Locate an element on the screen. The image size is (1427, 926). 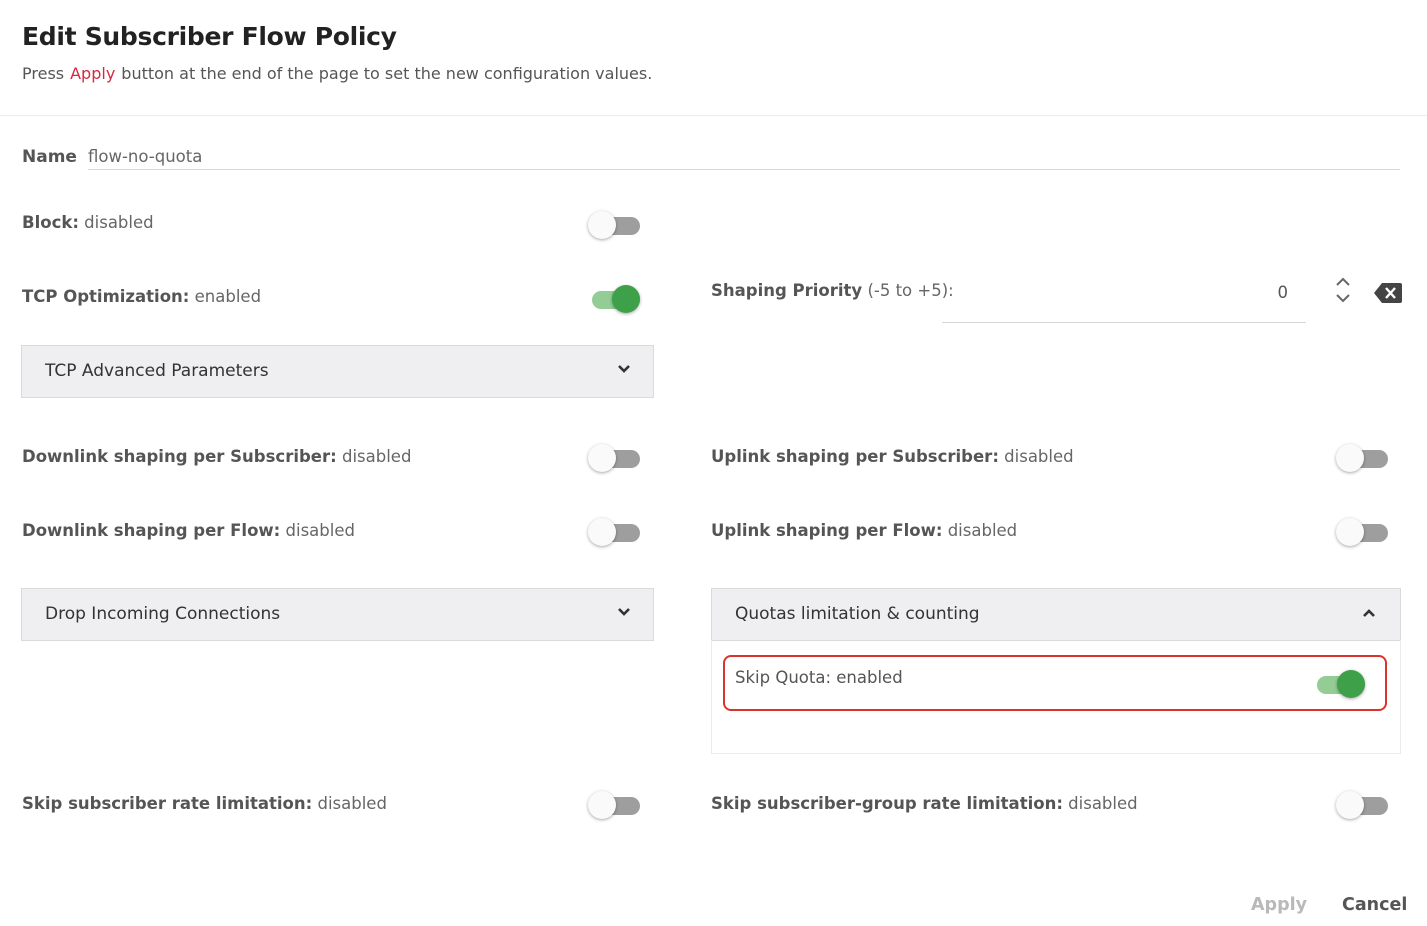
downlink-flow-state: disabled is located at coordinates (320, 530).